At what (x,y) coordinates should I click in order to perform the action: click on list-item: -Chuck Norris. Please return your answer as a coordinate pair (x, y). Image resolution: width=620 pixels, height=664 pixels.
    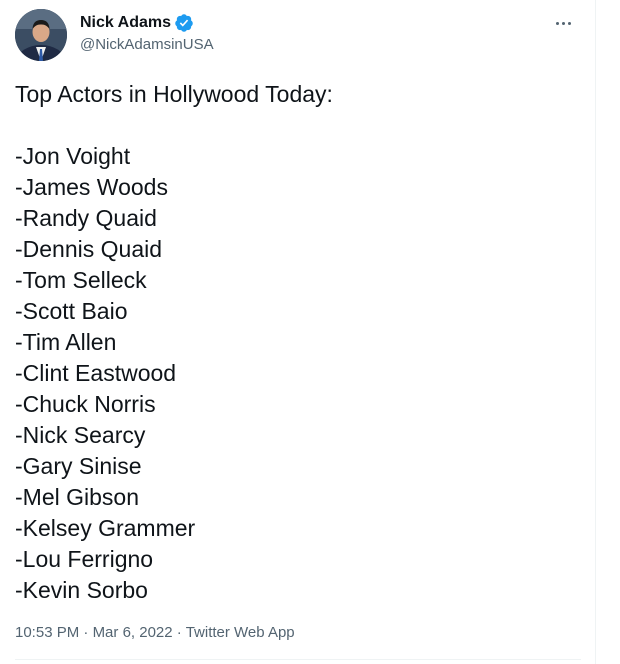
    Looking at the image, I should click on (85, 404).